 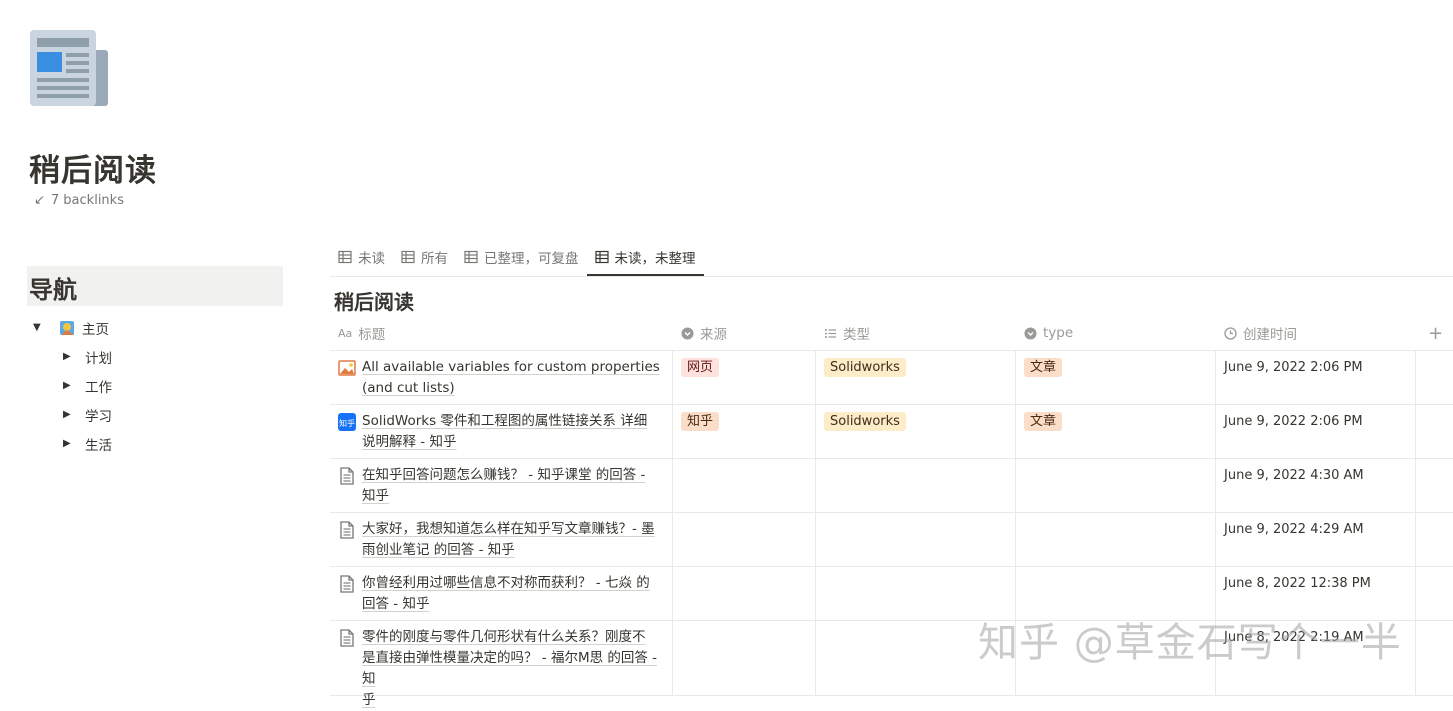 I want to click on page-title: 稍后阅读, so click(x=93, y=171).